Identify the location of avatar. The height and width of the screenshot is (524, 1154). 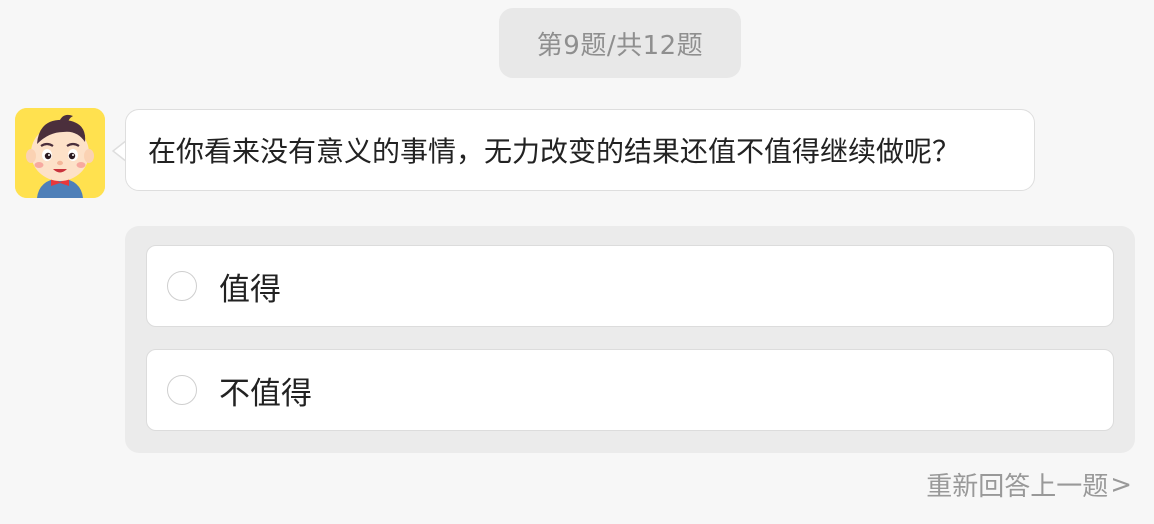
(60, 153).